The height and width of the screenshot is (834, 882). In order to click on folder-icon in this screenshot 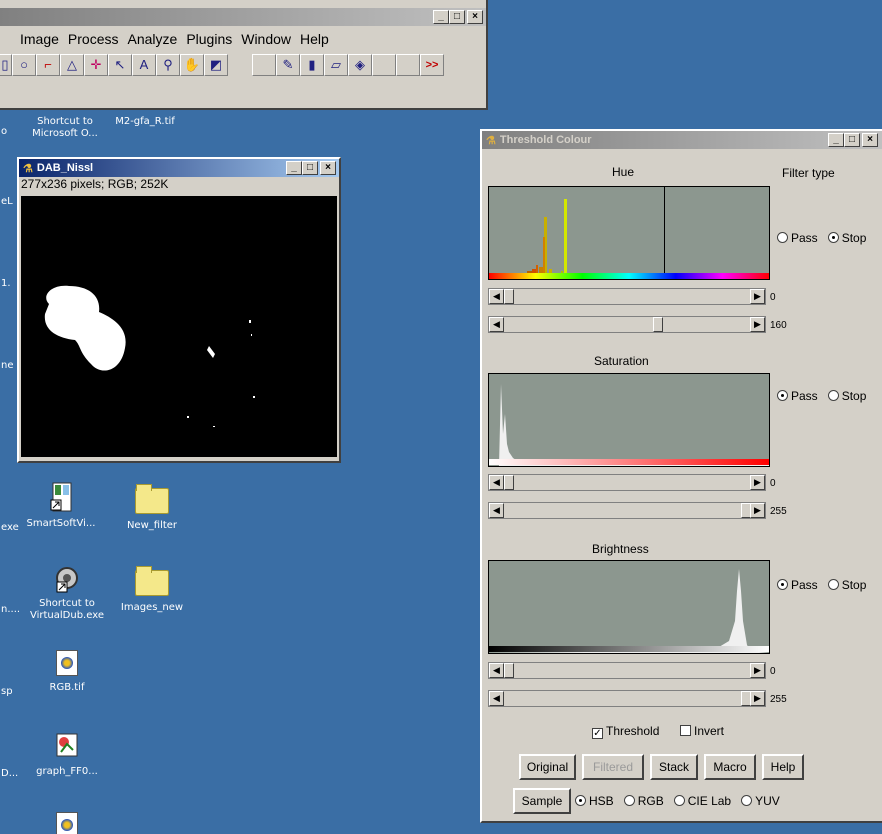, I will do `click(152, 581)`.